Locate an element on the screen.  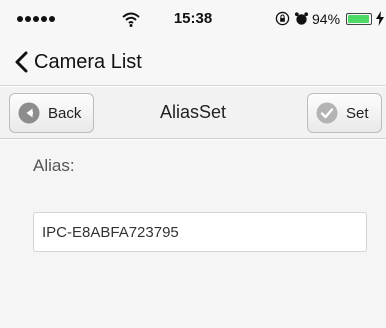
battery-icon is located at coordinates (359, 19).